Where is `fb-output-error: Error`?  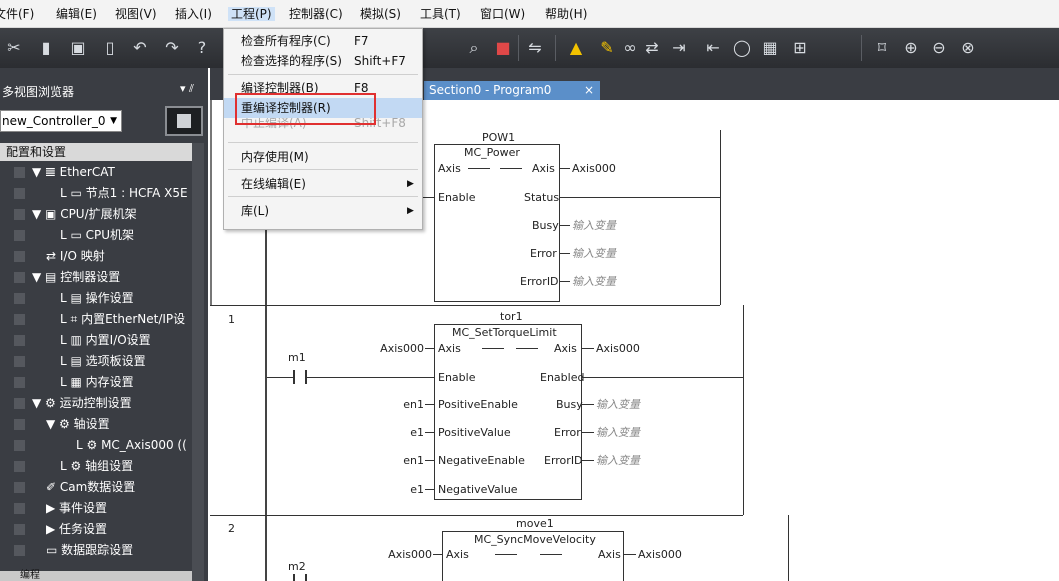 fb-output-error: Error is located at coordinates (567, 432).